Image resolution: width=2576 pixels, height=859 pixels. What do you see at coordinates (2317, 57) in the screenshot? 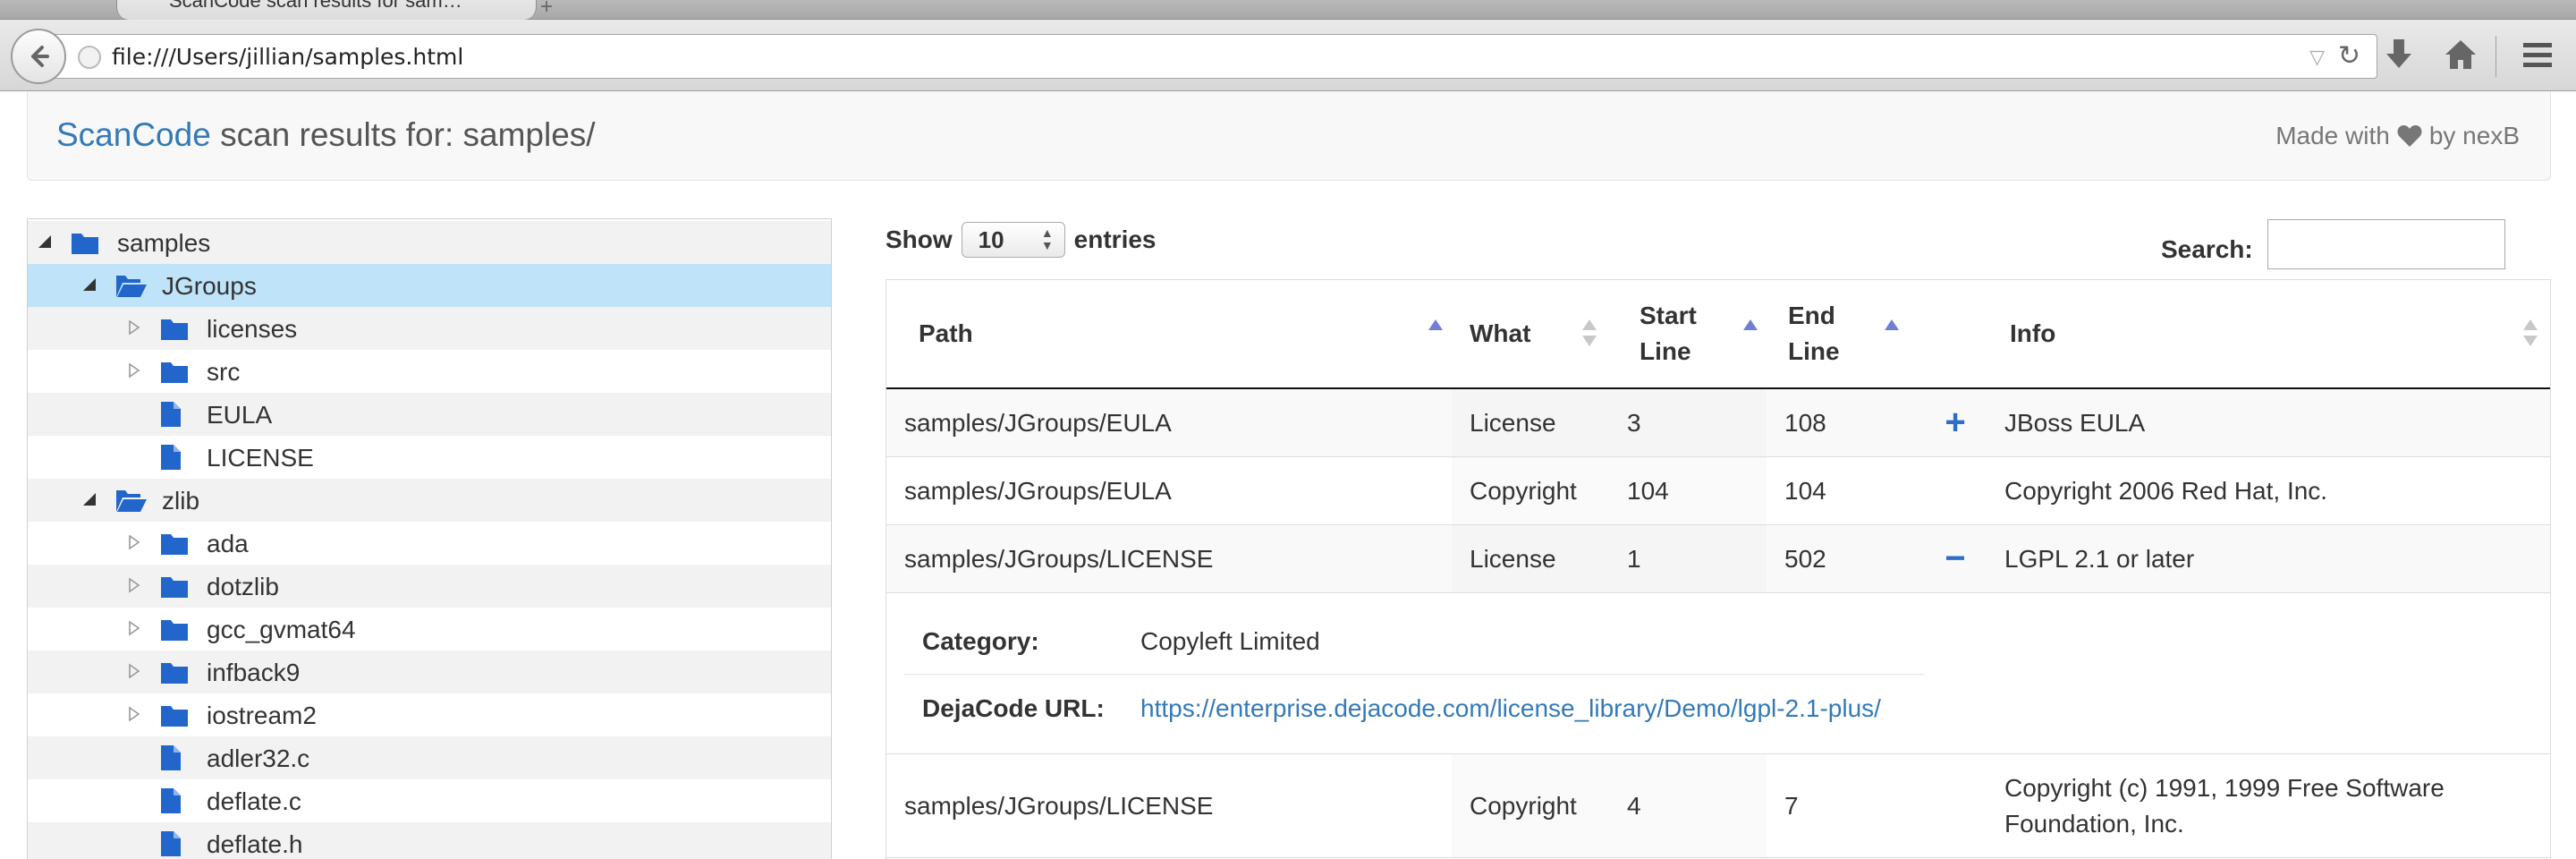
I see `url-history-dropdown-icon: ▽` at bounding box center [2317, 57].